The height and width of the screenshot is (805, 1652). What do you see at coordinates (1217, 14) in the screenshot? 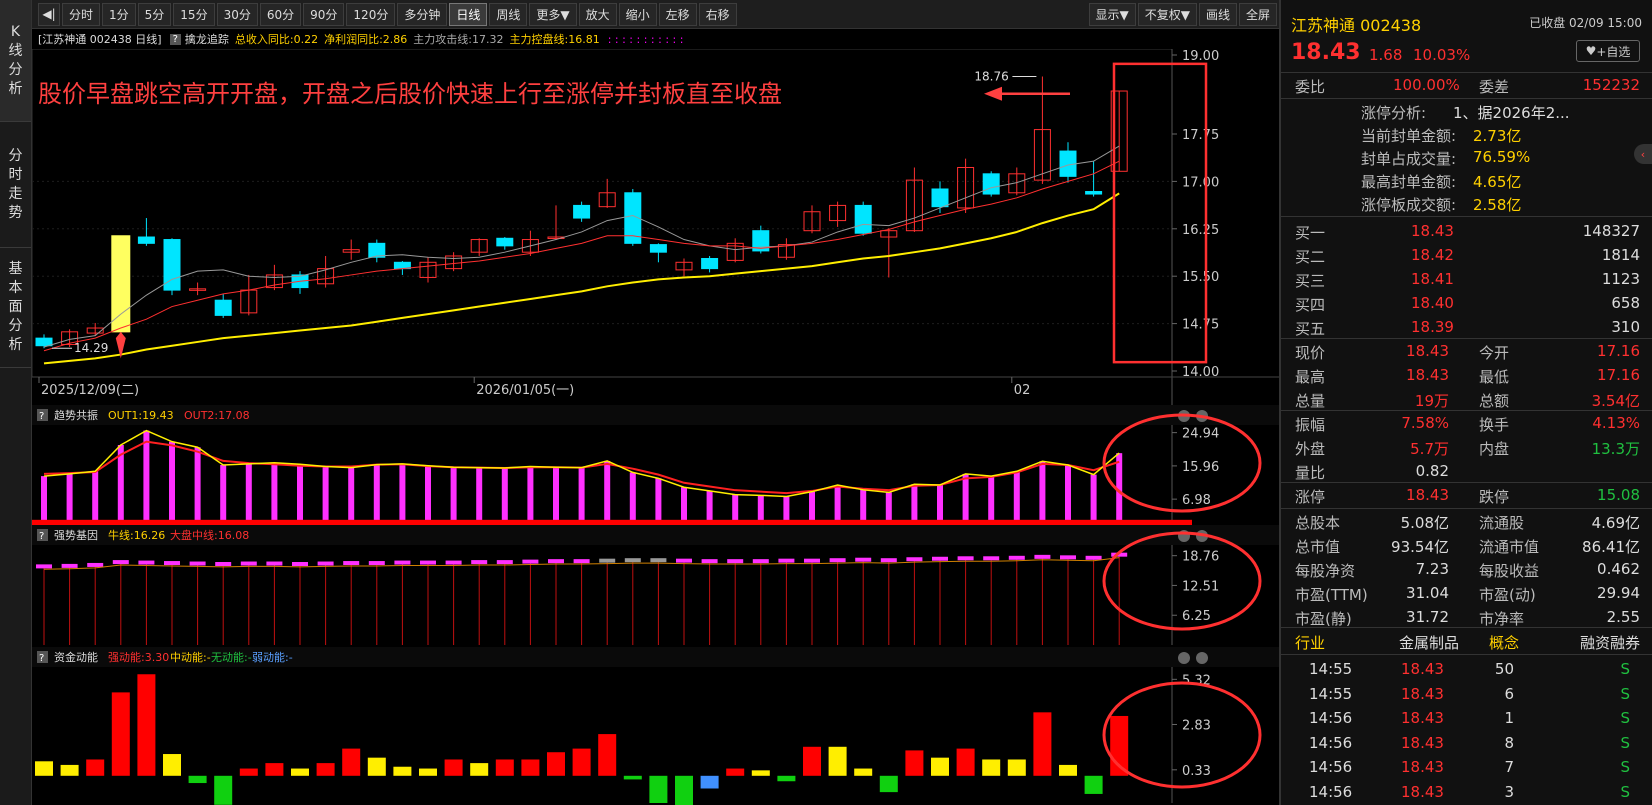
I see `toolbar-btn-18: 画线` at bounding box center [1217, 14].